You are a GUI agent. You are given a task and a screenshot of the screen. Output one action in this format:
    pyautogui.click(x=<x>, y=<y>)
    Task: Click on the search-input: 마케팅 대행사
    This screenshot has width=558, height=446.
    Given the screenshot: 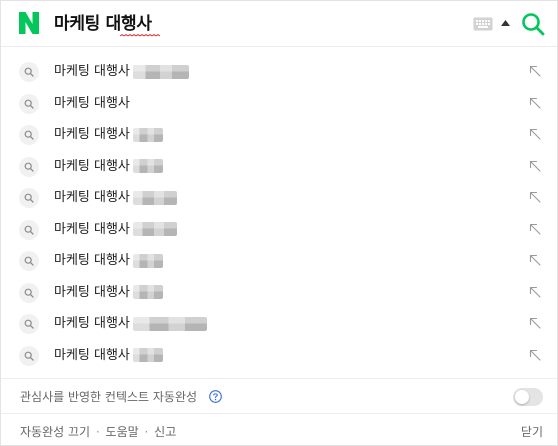 What is the action you would take?
    pyautogui.click(x=107, y=24)
    